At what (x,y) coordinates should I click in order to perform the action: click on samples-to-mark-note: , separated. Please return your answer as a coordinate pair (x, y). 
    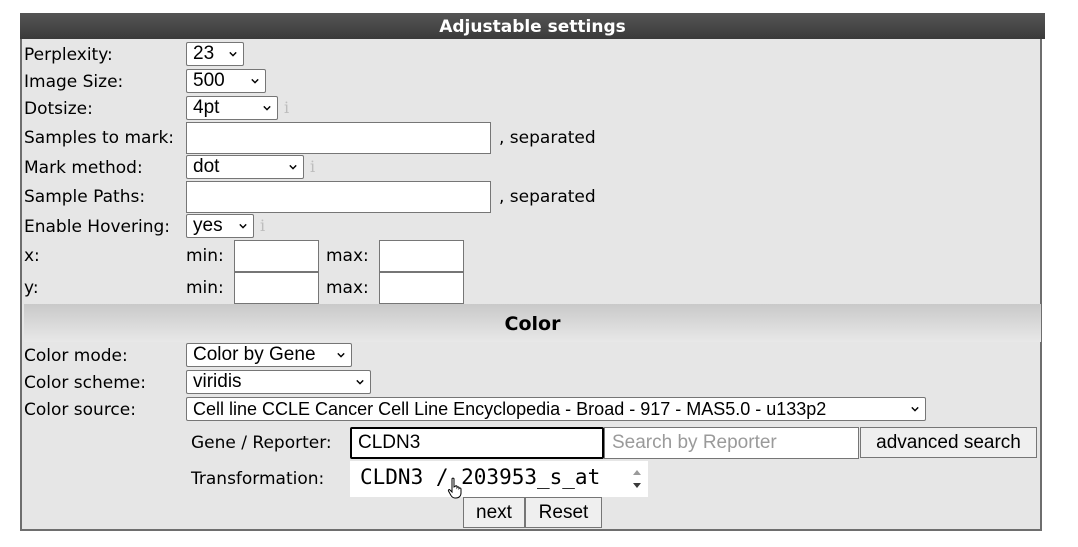
    Looking at the image, I should click on (547, 138).